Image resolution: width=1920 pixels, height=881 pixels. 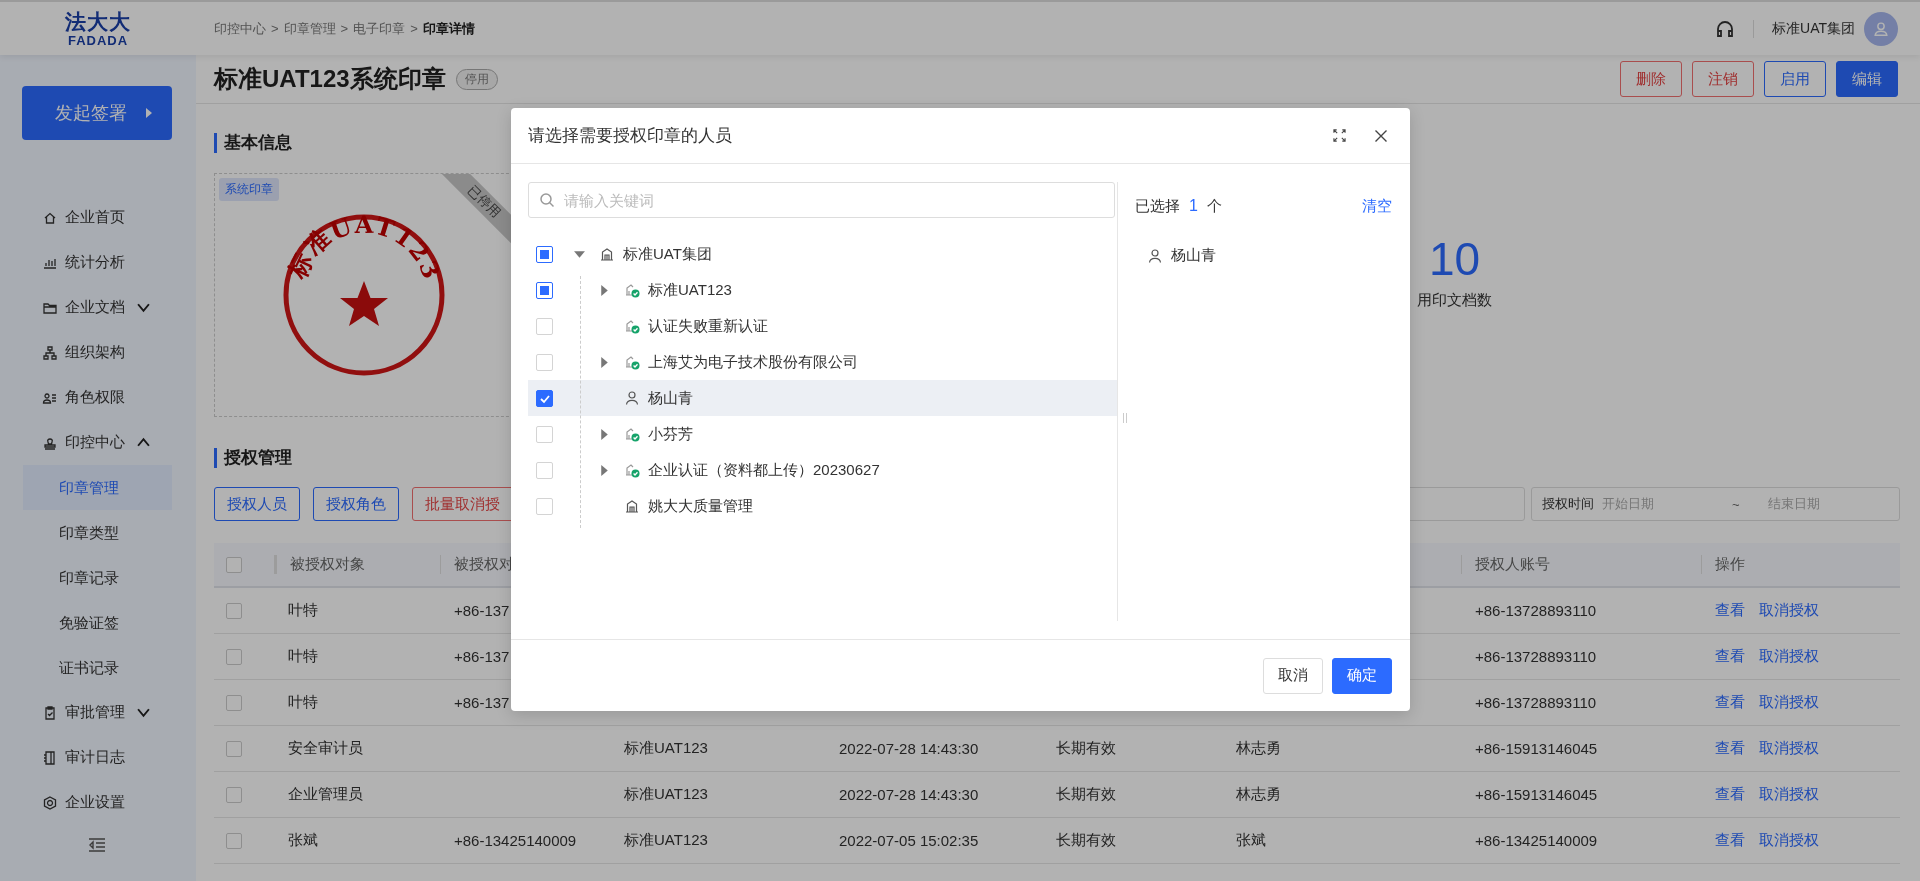 What do you see at coordinates (1258, 793) in the screenshot?
I see `table-cell: 林志勇` at bounding box center [1258, 793].